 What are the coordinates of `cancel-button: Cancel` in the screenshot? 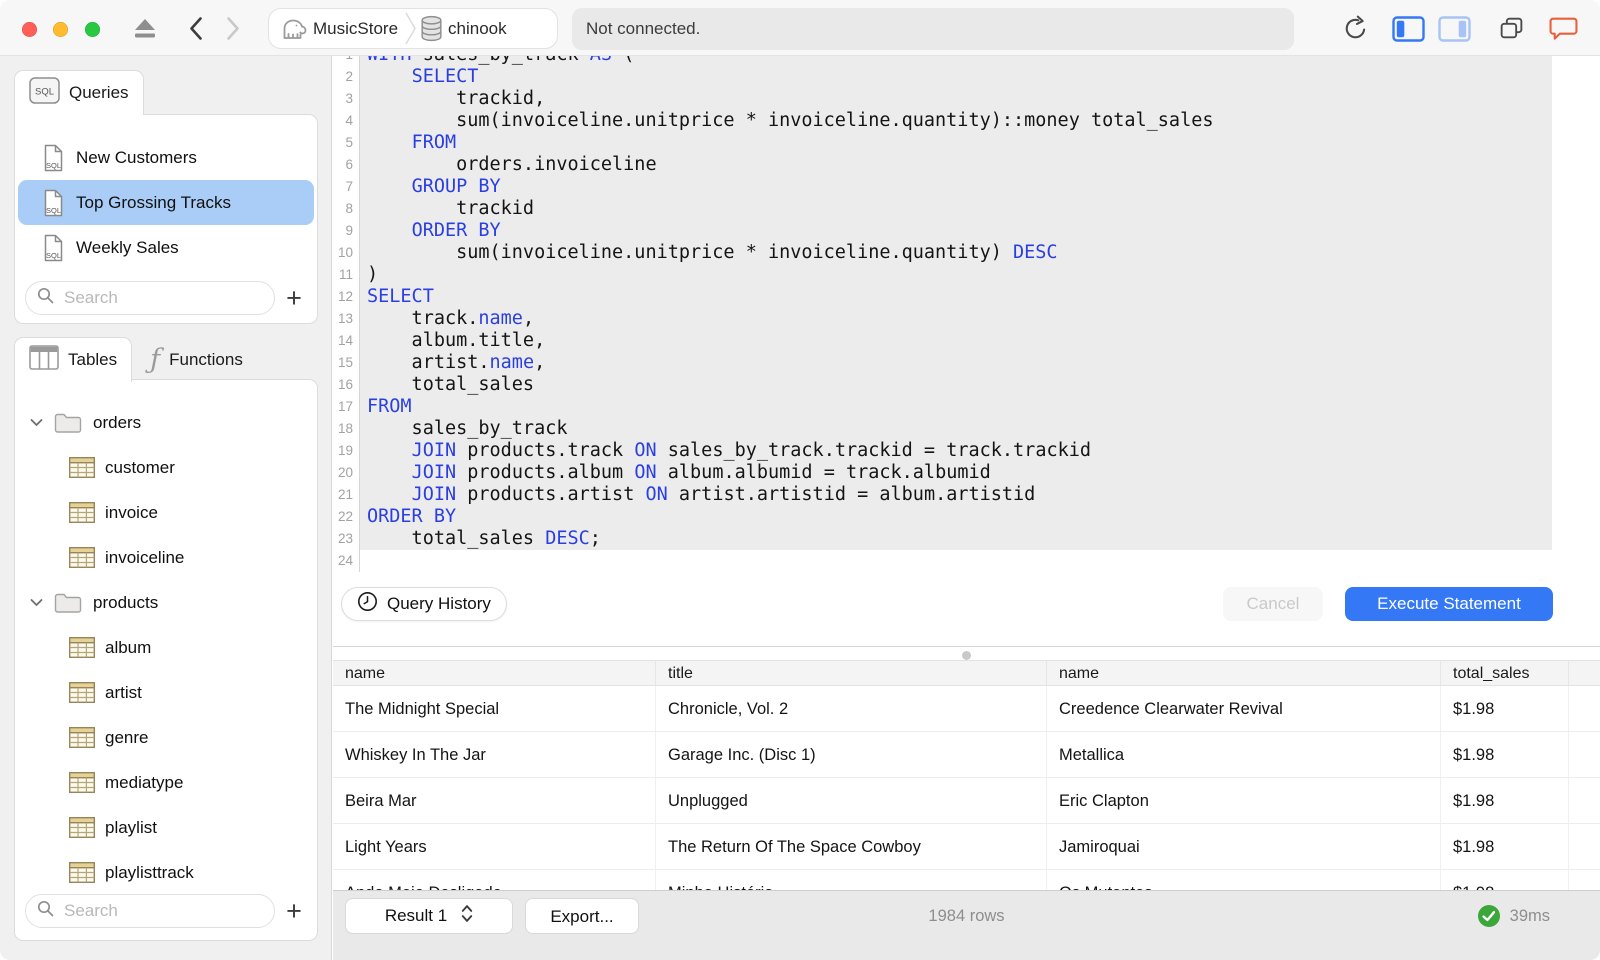 It's located at (1273, 604).